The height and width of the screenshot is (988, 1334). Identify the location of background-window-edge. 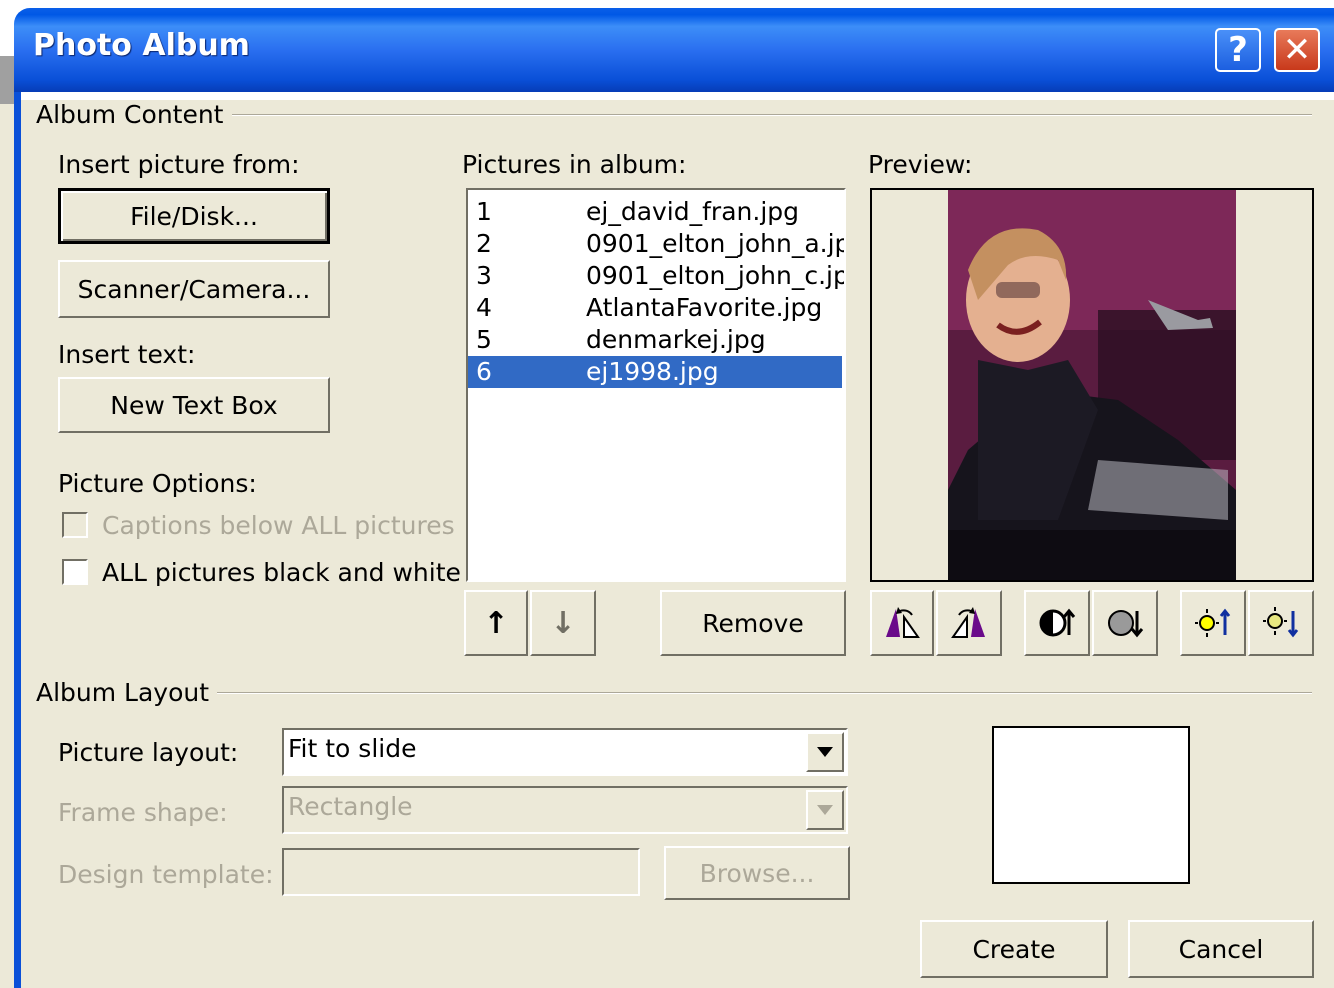
(7, 80).